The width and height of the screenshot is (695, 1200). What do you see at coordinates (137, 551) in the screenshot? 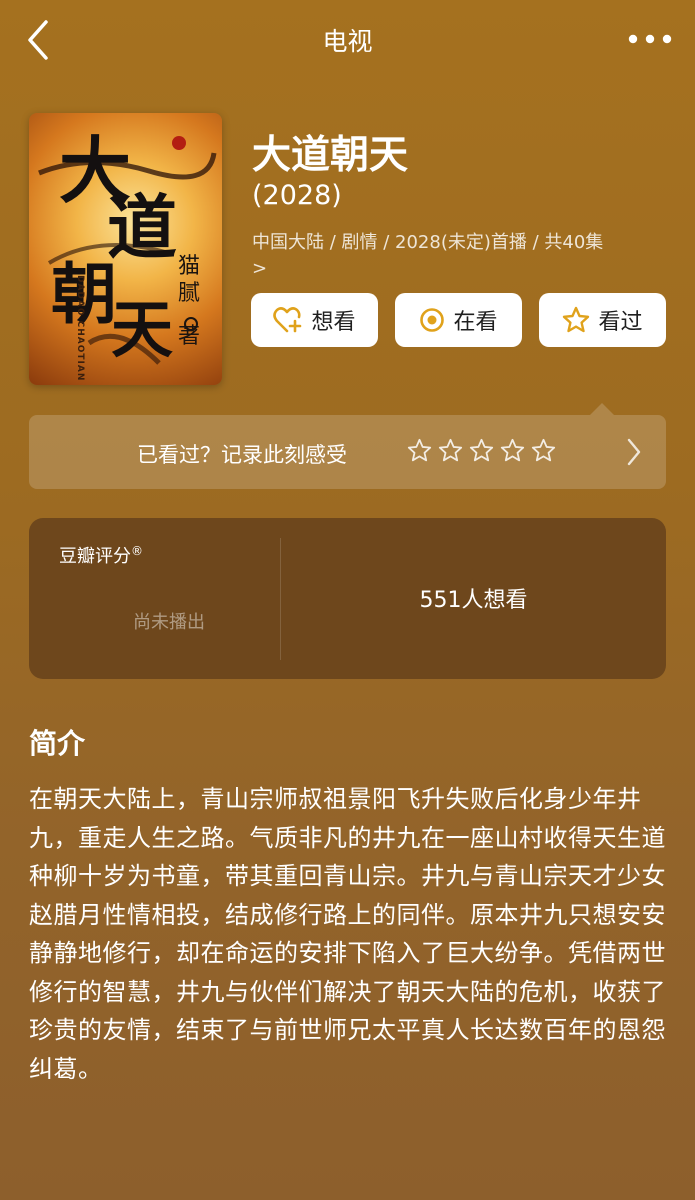
I see `registered-mark: ®` at bounding box center [137, 551].